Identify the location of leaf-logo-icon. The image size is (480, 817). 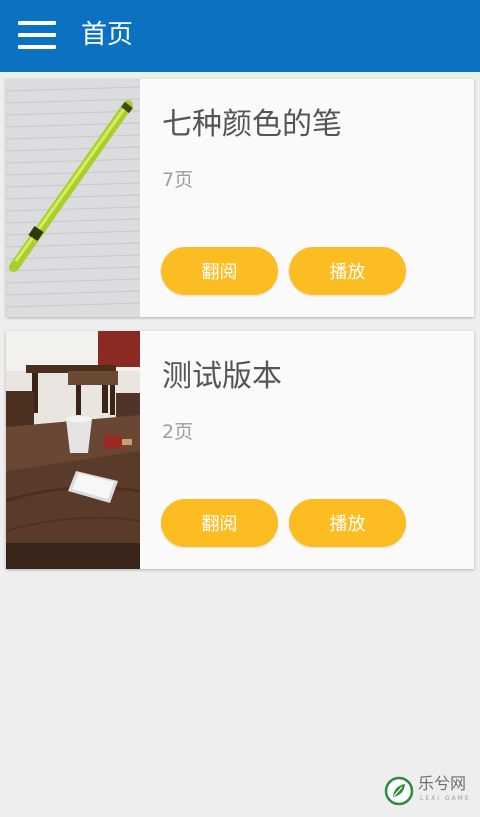
(399, 791).